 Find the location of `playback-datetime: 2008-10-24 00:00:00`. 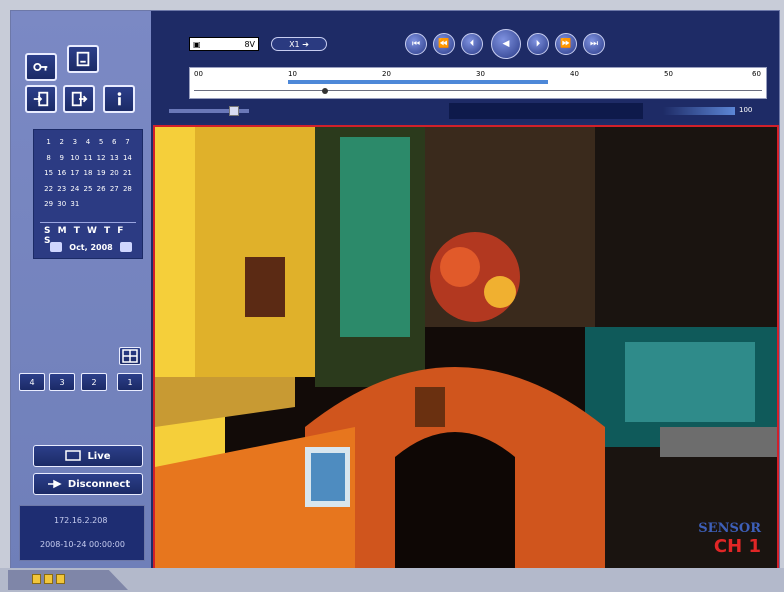

playback-datetime: 2008-10-24 00:00:00 is located at coordinates (82, 544).